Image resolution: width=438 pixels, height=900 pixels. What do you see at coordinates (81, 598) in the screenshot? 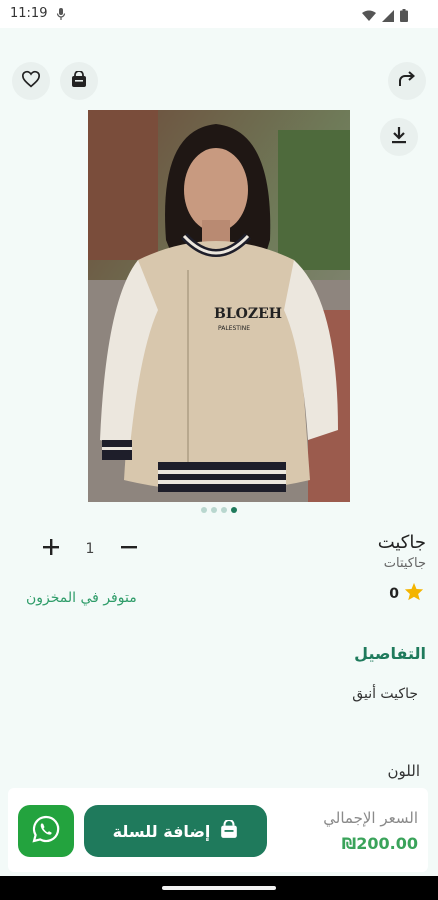
I see `stock-status: متوفر في المخزون` at bounding box center [81, 598].